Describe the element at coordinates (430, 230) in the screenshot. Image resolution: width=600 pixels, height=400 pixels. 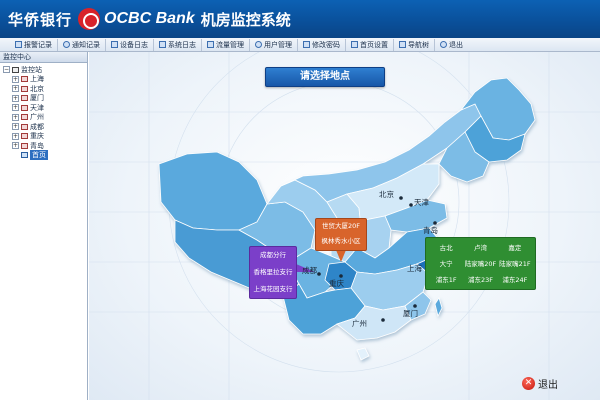
I see `city-label-qingdao: 青岛` at that location.